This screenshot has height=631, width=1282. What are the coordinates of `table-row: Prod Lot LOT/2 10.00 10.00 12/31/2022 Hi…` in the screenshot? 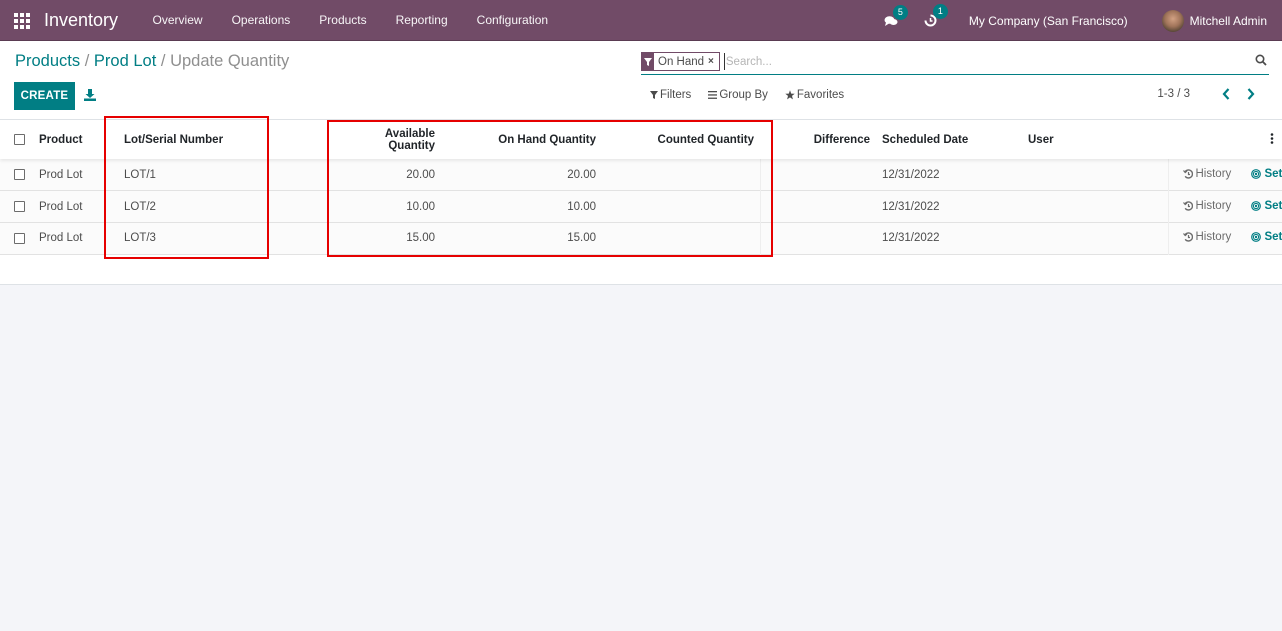 It's located at (641, 206).